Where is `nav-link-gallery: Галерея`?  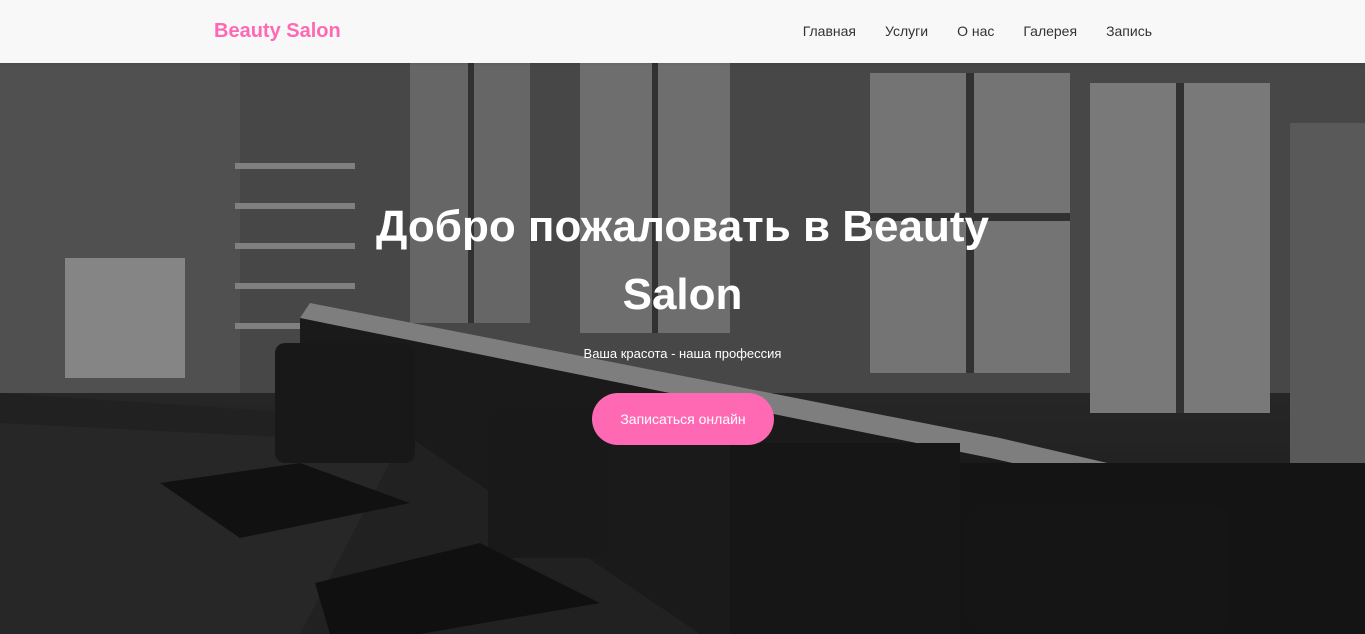
nav-link-gallery: Галерея is located at coordinates (1050, 31).